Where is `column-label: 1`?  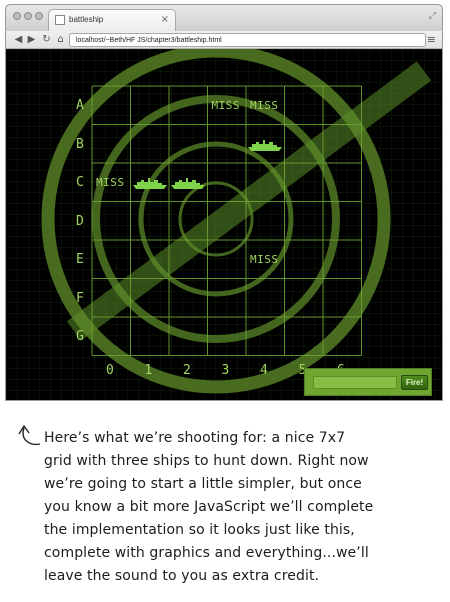
column-label: 1 is located at coordinates (148, 370).